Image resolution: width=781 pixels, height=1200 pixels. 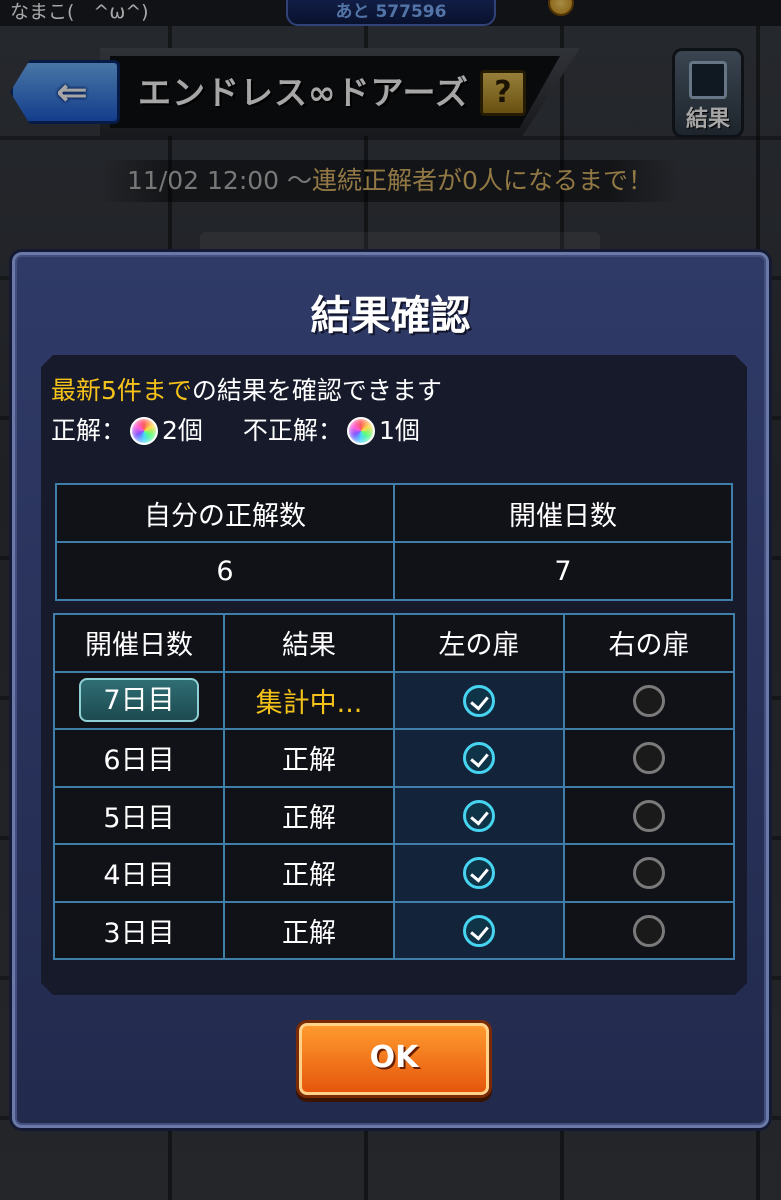 I want to click on table-row: 5日目 正解, so click(x=394, y=815).